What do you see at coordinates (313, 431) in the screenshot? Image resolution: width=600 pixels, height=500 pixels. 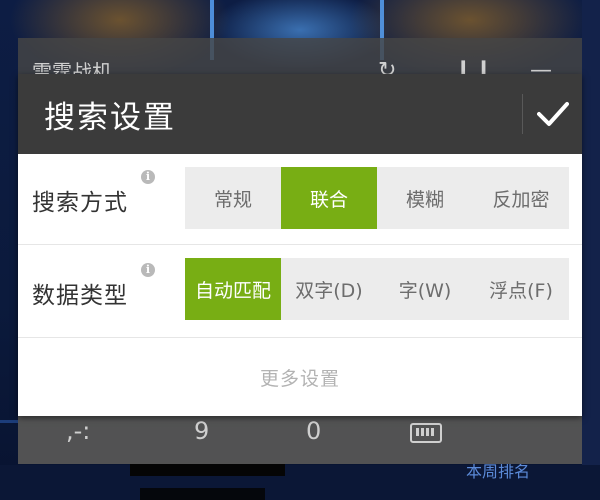 I see `key-zero: 0` at bounding box center [313, 431].